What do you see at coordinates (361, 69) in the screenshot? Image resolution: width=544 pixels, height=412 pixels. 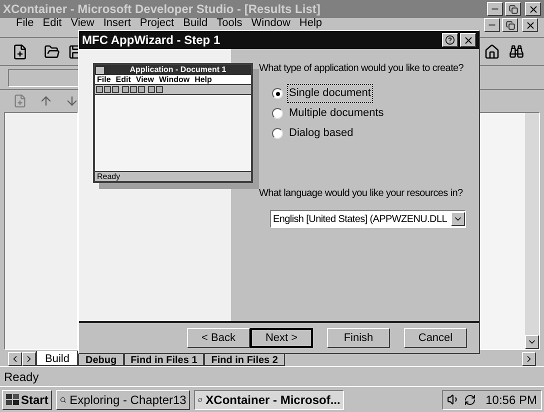 I see `question-text: What type of application would you like to create?` at bounding box center [361, 69].